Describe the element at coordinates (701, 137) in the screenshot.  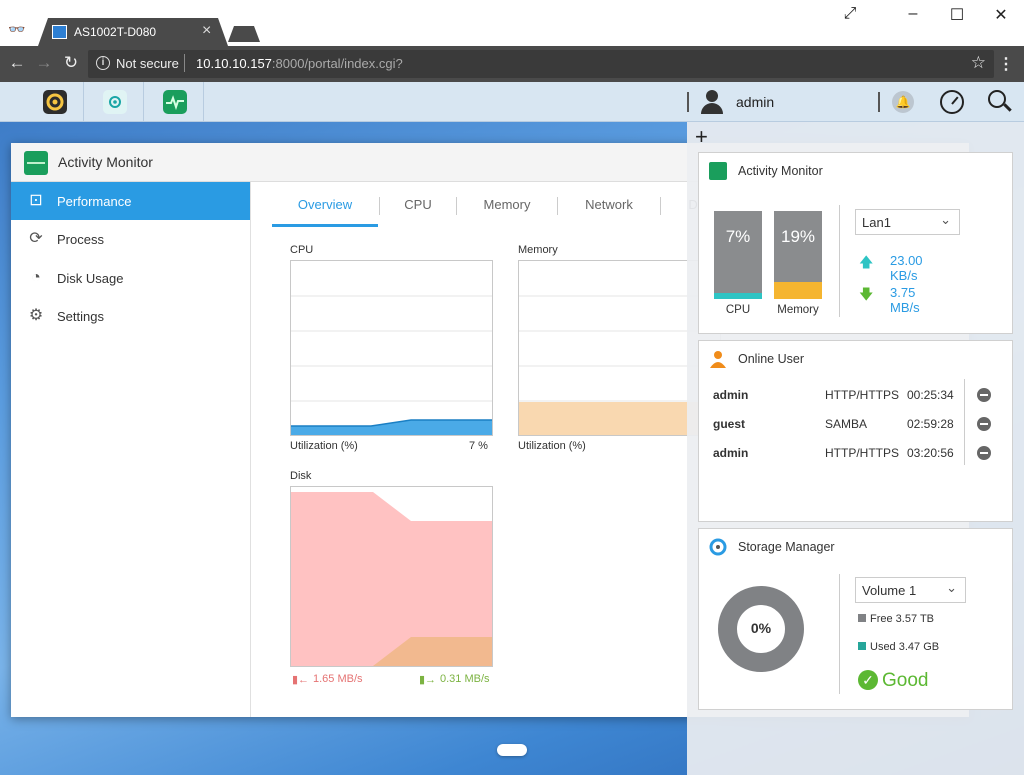
I see `add-widget-button: +` at that location.